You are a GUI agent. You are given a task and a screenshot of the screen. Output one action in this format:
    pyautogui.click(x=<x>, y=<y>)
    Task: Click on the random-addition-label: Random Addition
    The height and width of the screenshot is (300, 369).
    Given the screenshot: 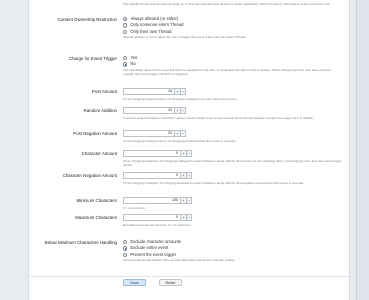 What is the action you would take?
    pyautogui.click(x=100, y=110)
    